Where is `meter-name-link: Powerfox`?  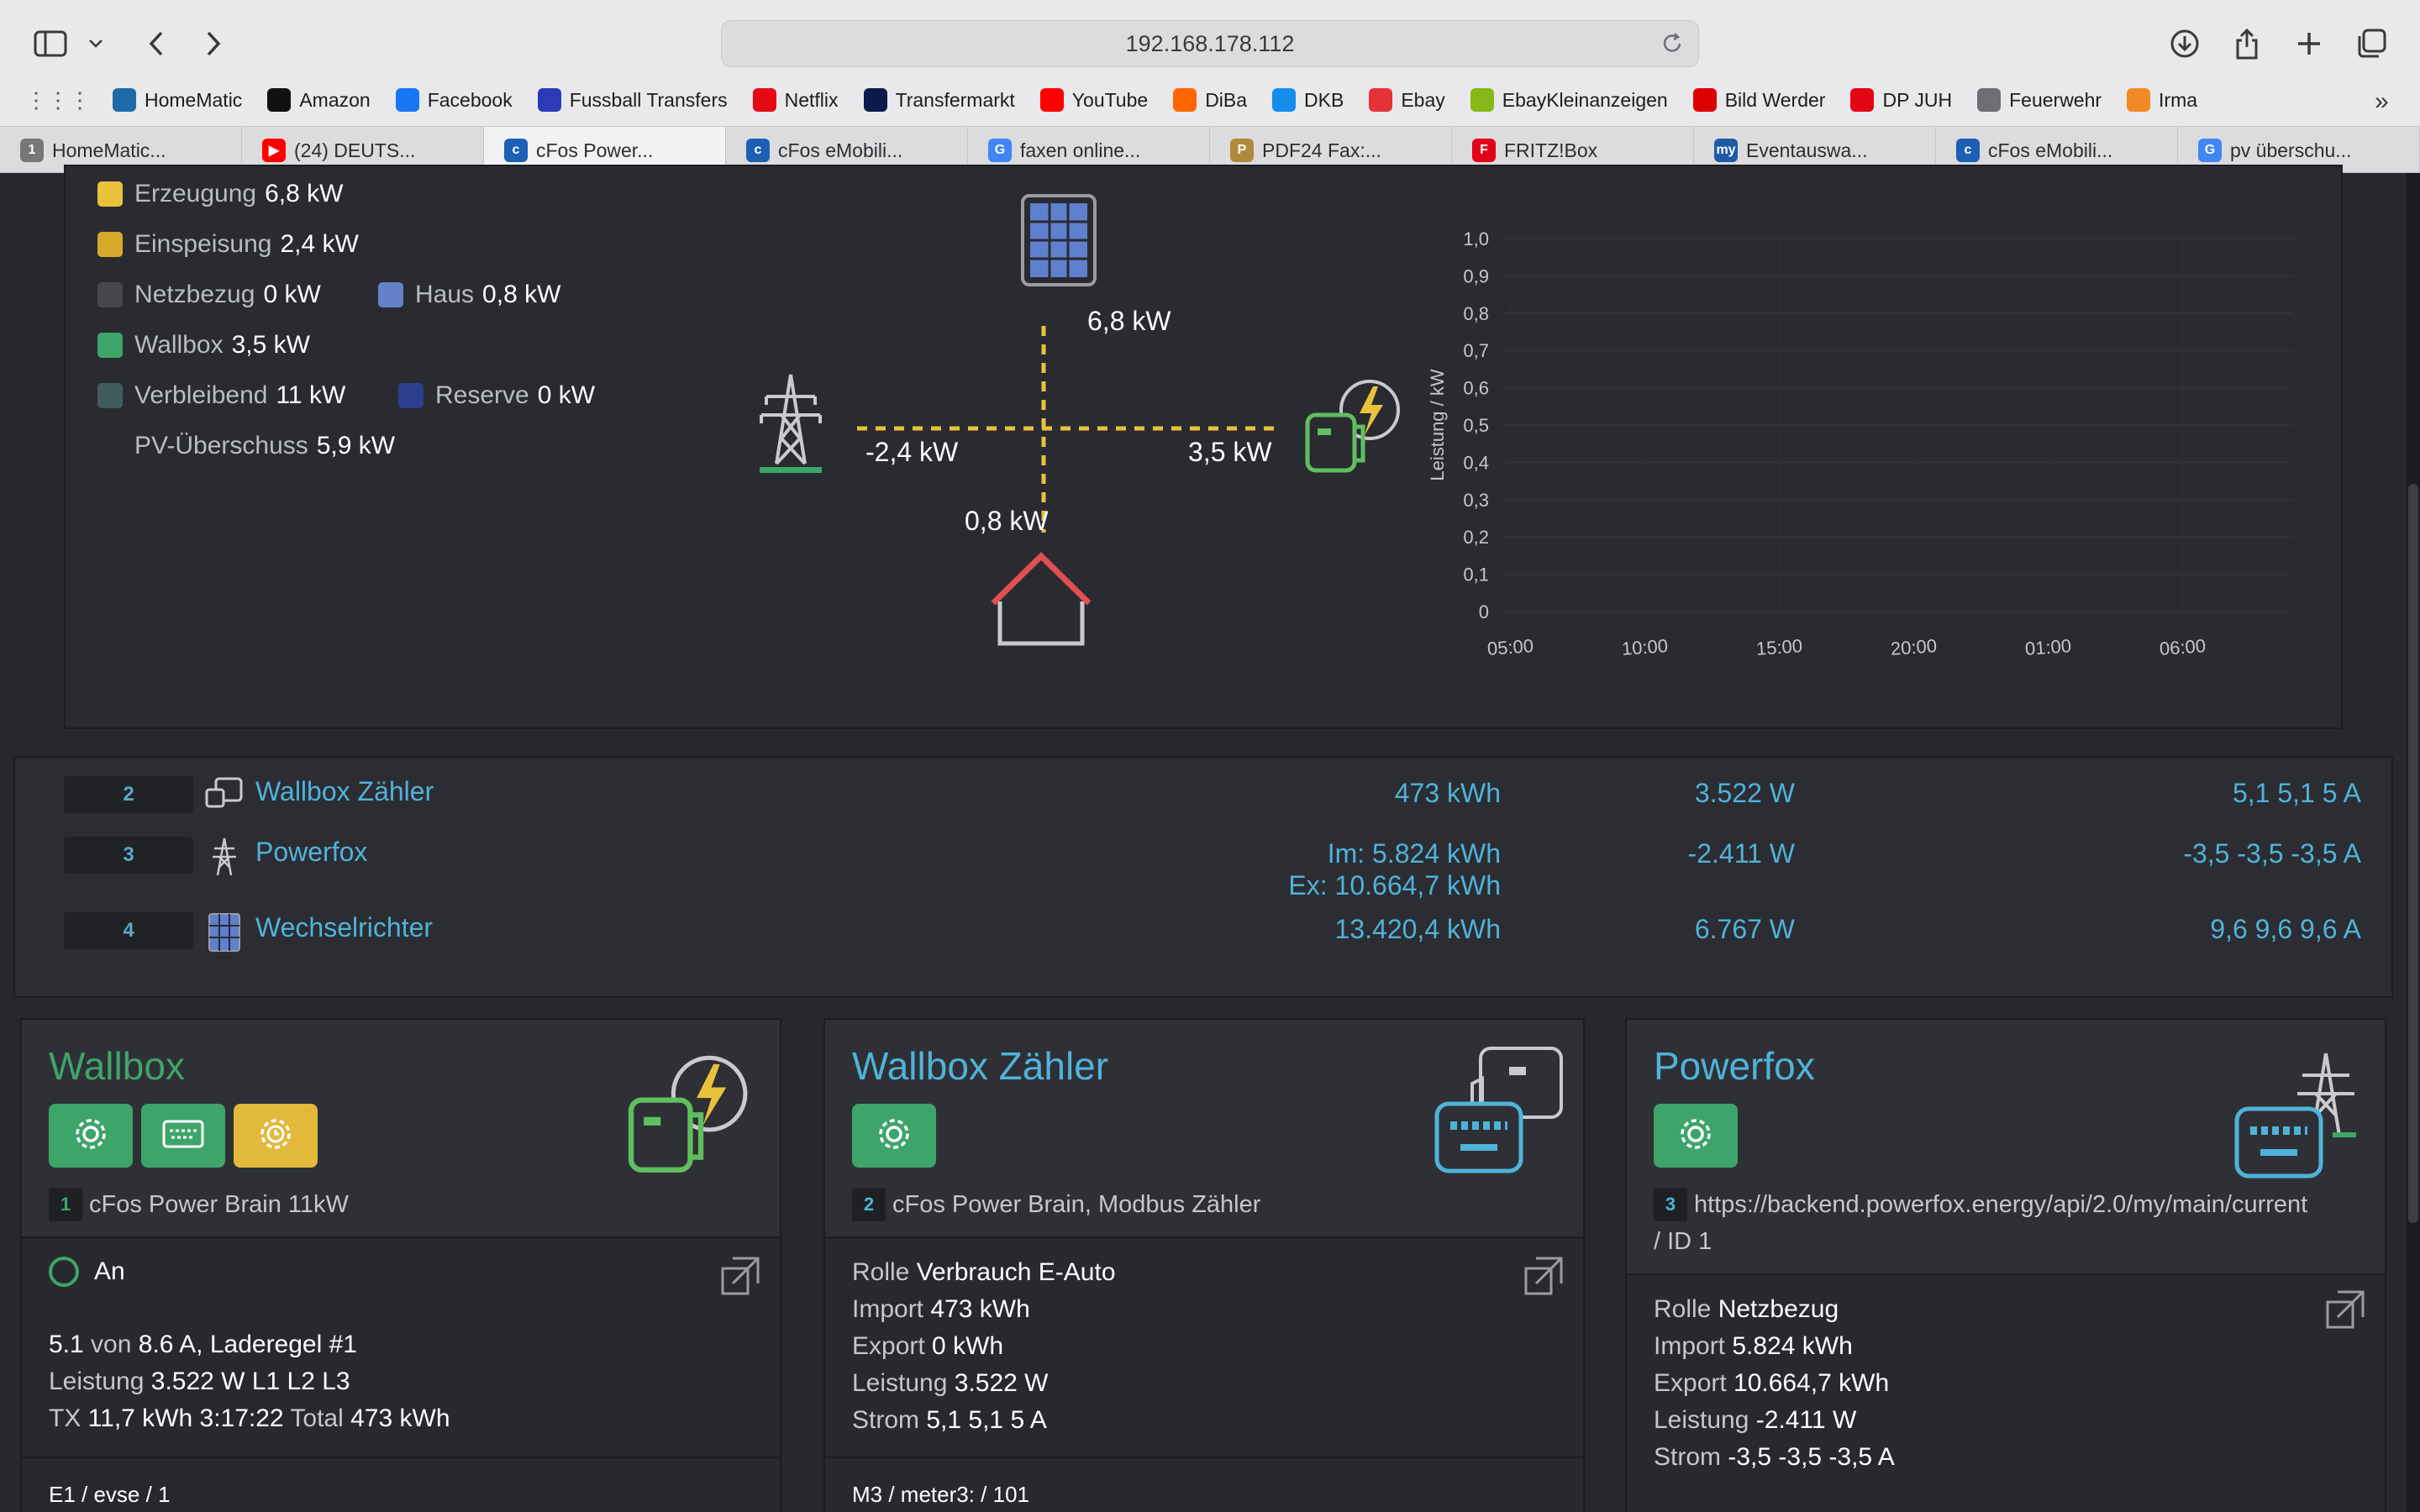
meter-name-link: Powerfox is located at coordinates (311, 852).